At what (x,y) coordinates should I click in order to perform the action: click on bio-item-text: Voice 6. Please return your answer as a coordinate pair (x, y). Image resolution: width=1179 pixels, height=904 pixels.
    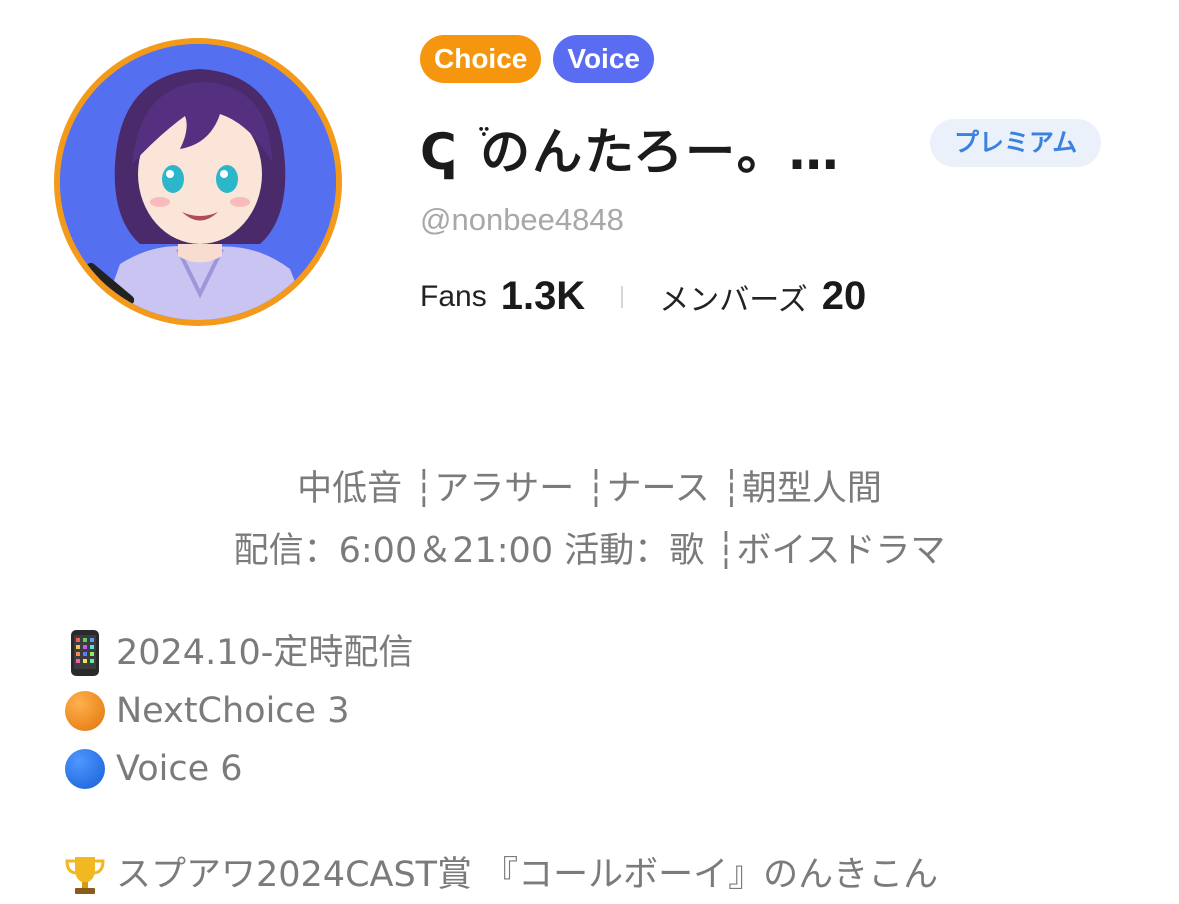
    Looking at the image, I should click on (179, 769).